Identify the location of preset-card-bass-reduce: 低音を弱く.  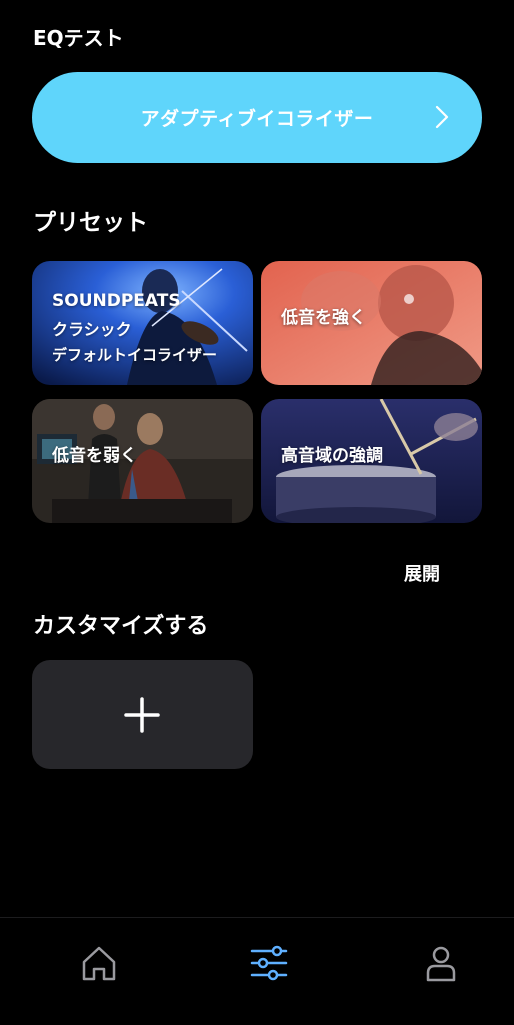
(142, 461).